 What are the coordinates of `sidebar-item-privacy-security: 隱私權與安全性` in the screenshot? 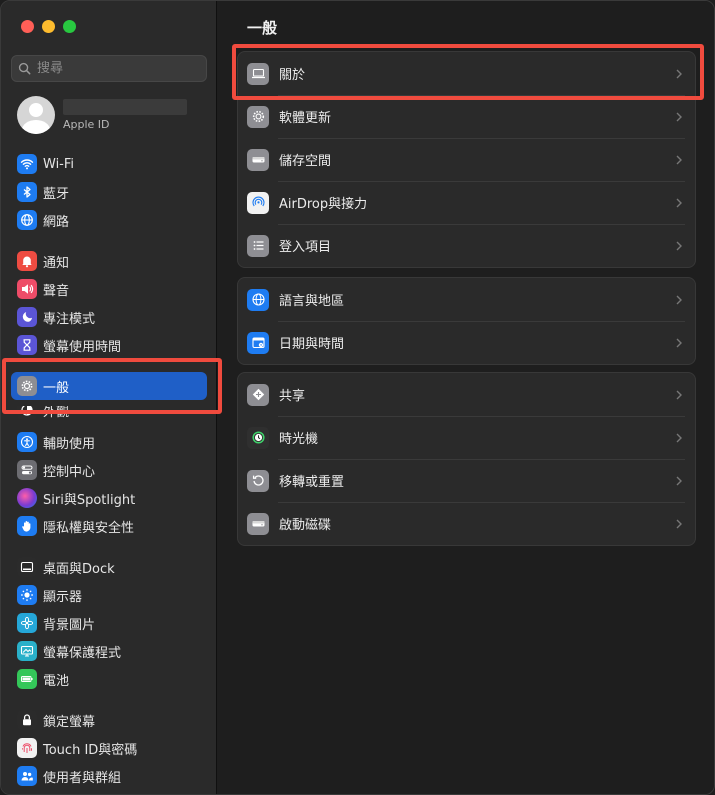 It's located at (109, 526).